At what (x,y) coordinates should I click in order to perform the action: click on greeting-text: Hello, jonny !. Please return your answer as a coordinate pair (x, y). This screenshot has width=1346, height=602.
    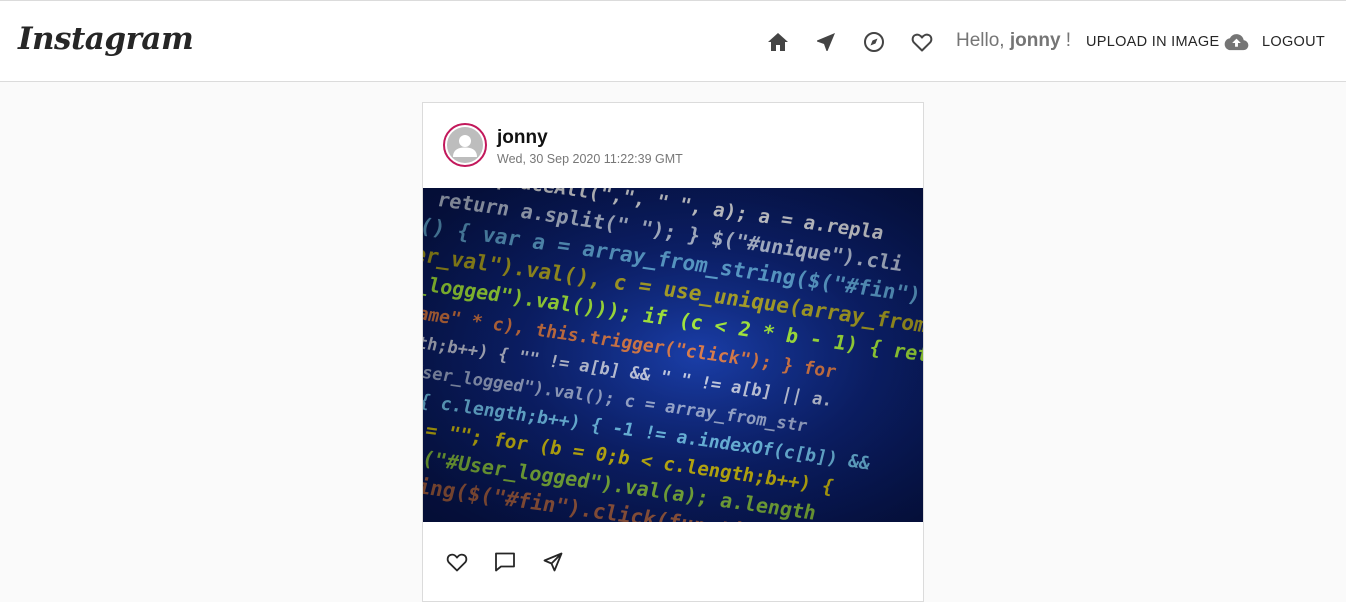
    Looking at the image, I should click on (1013, 41).